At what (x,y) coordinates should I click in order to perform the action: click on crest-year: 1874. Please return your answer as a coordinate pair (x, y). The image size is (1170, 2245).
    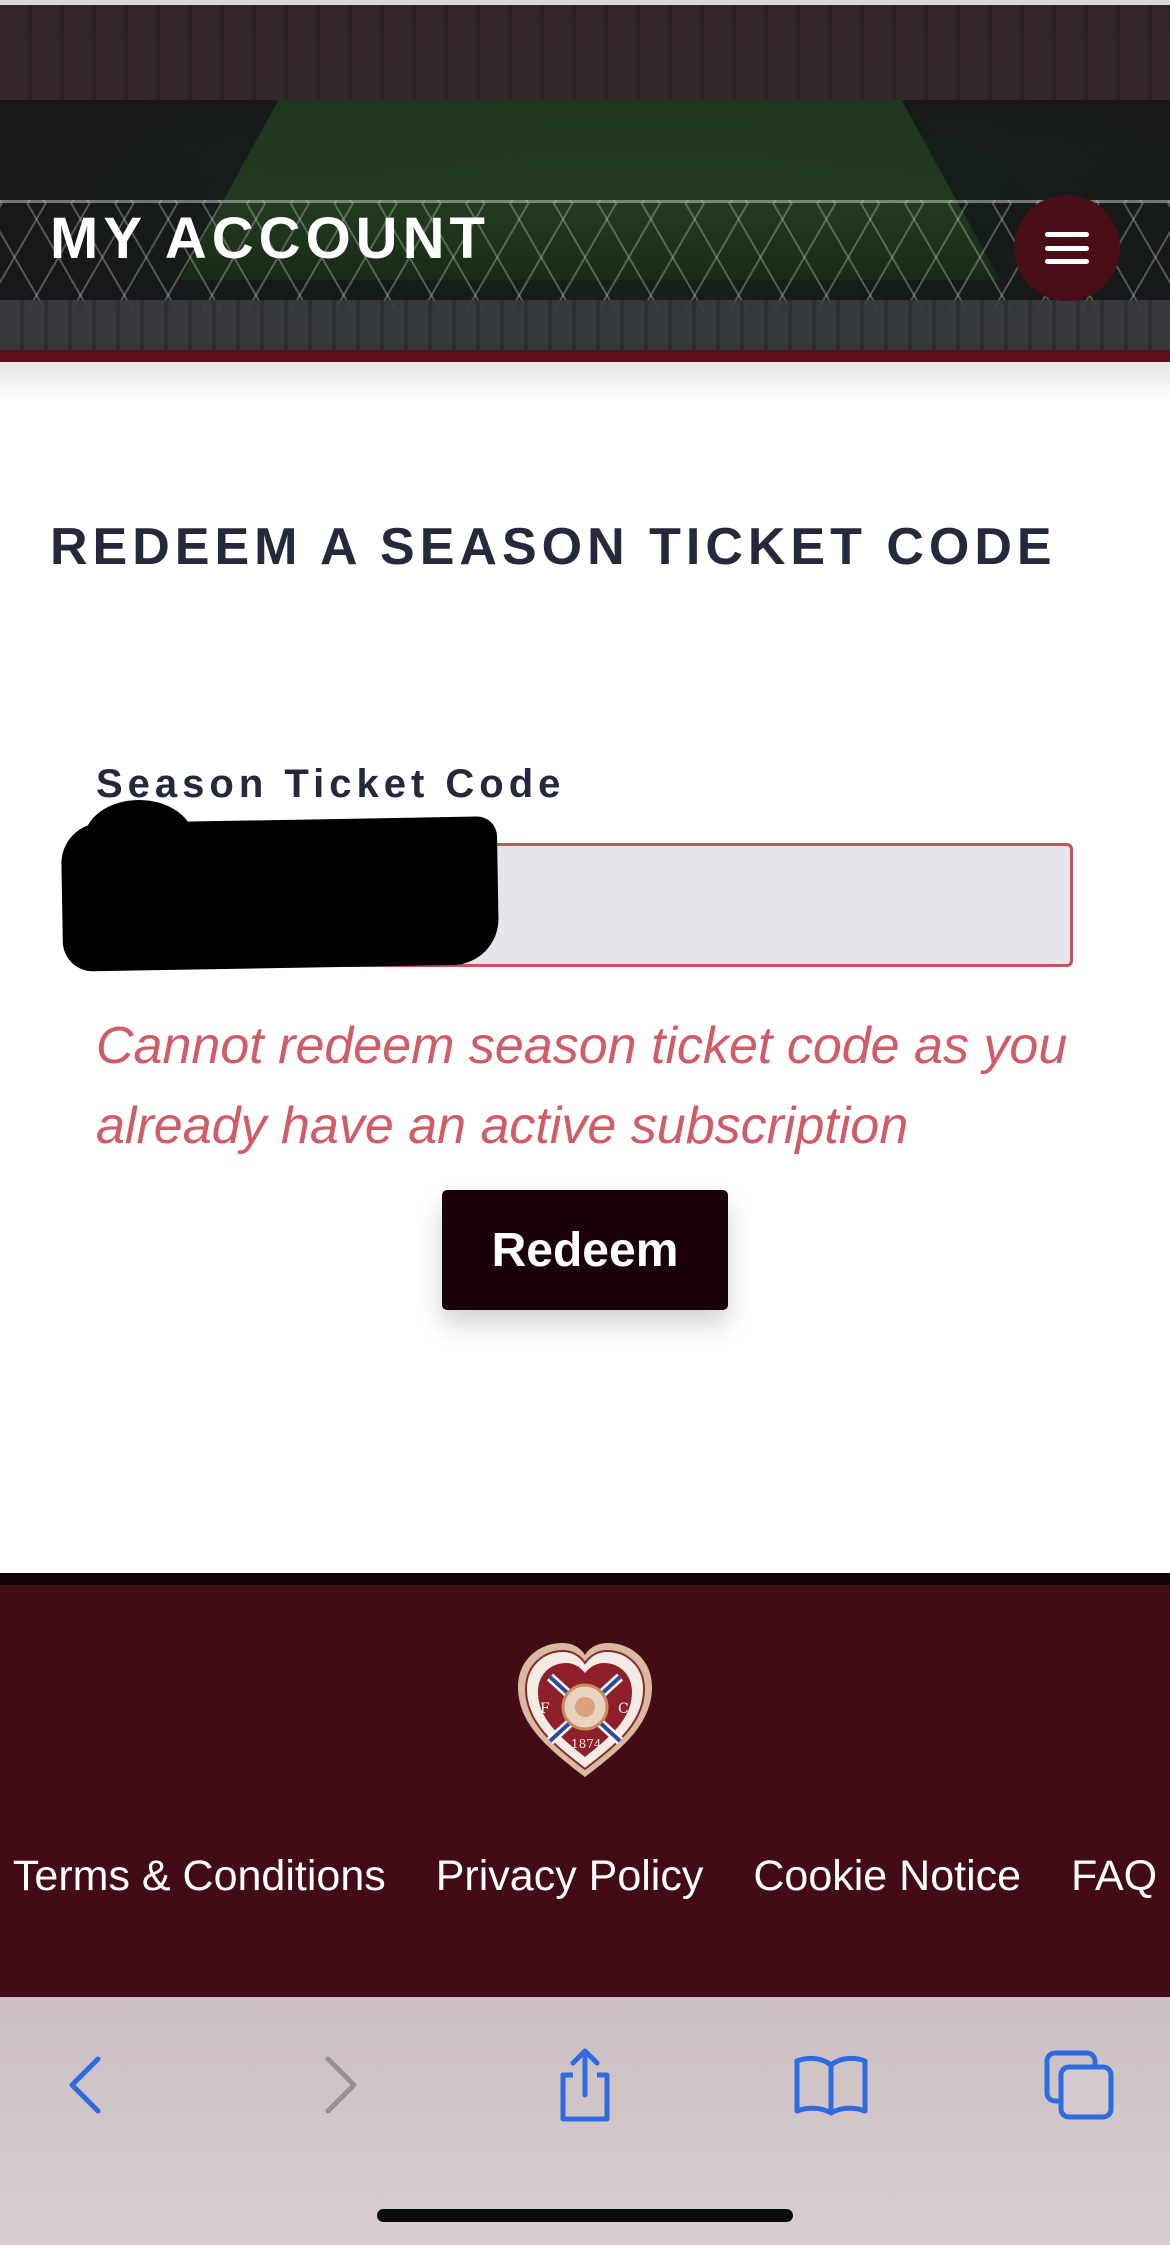
    Looking at the image, I should click on (586, 1744).